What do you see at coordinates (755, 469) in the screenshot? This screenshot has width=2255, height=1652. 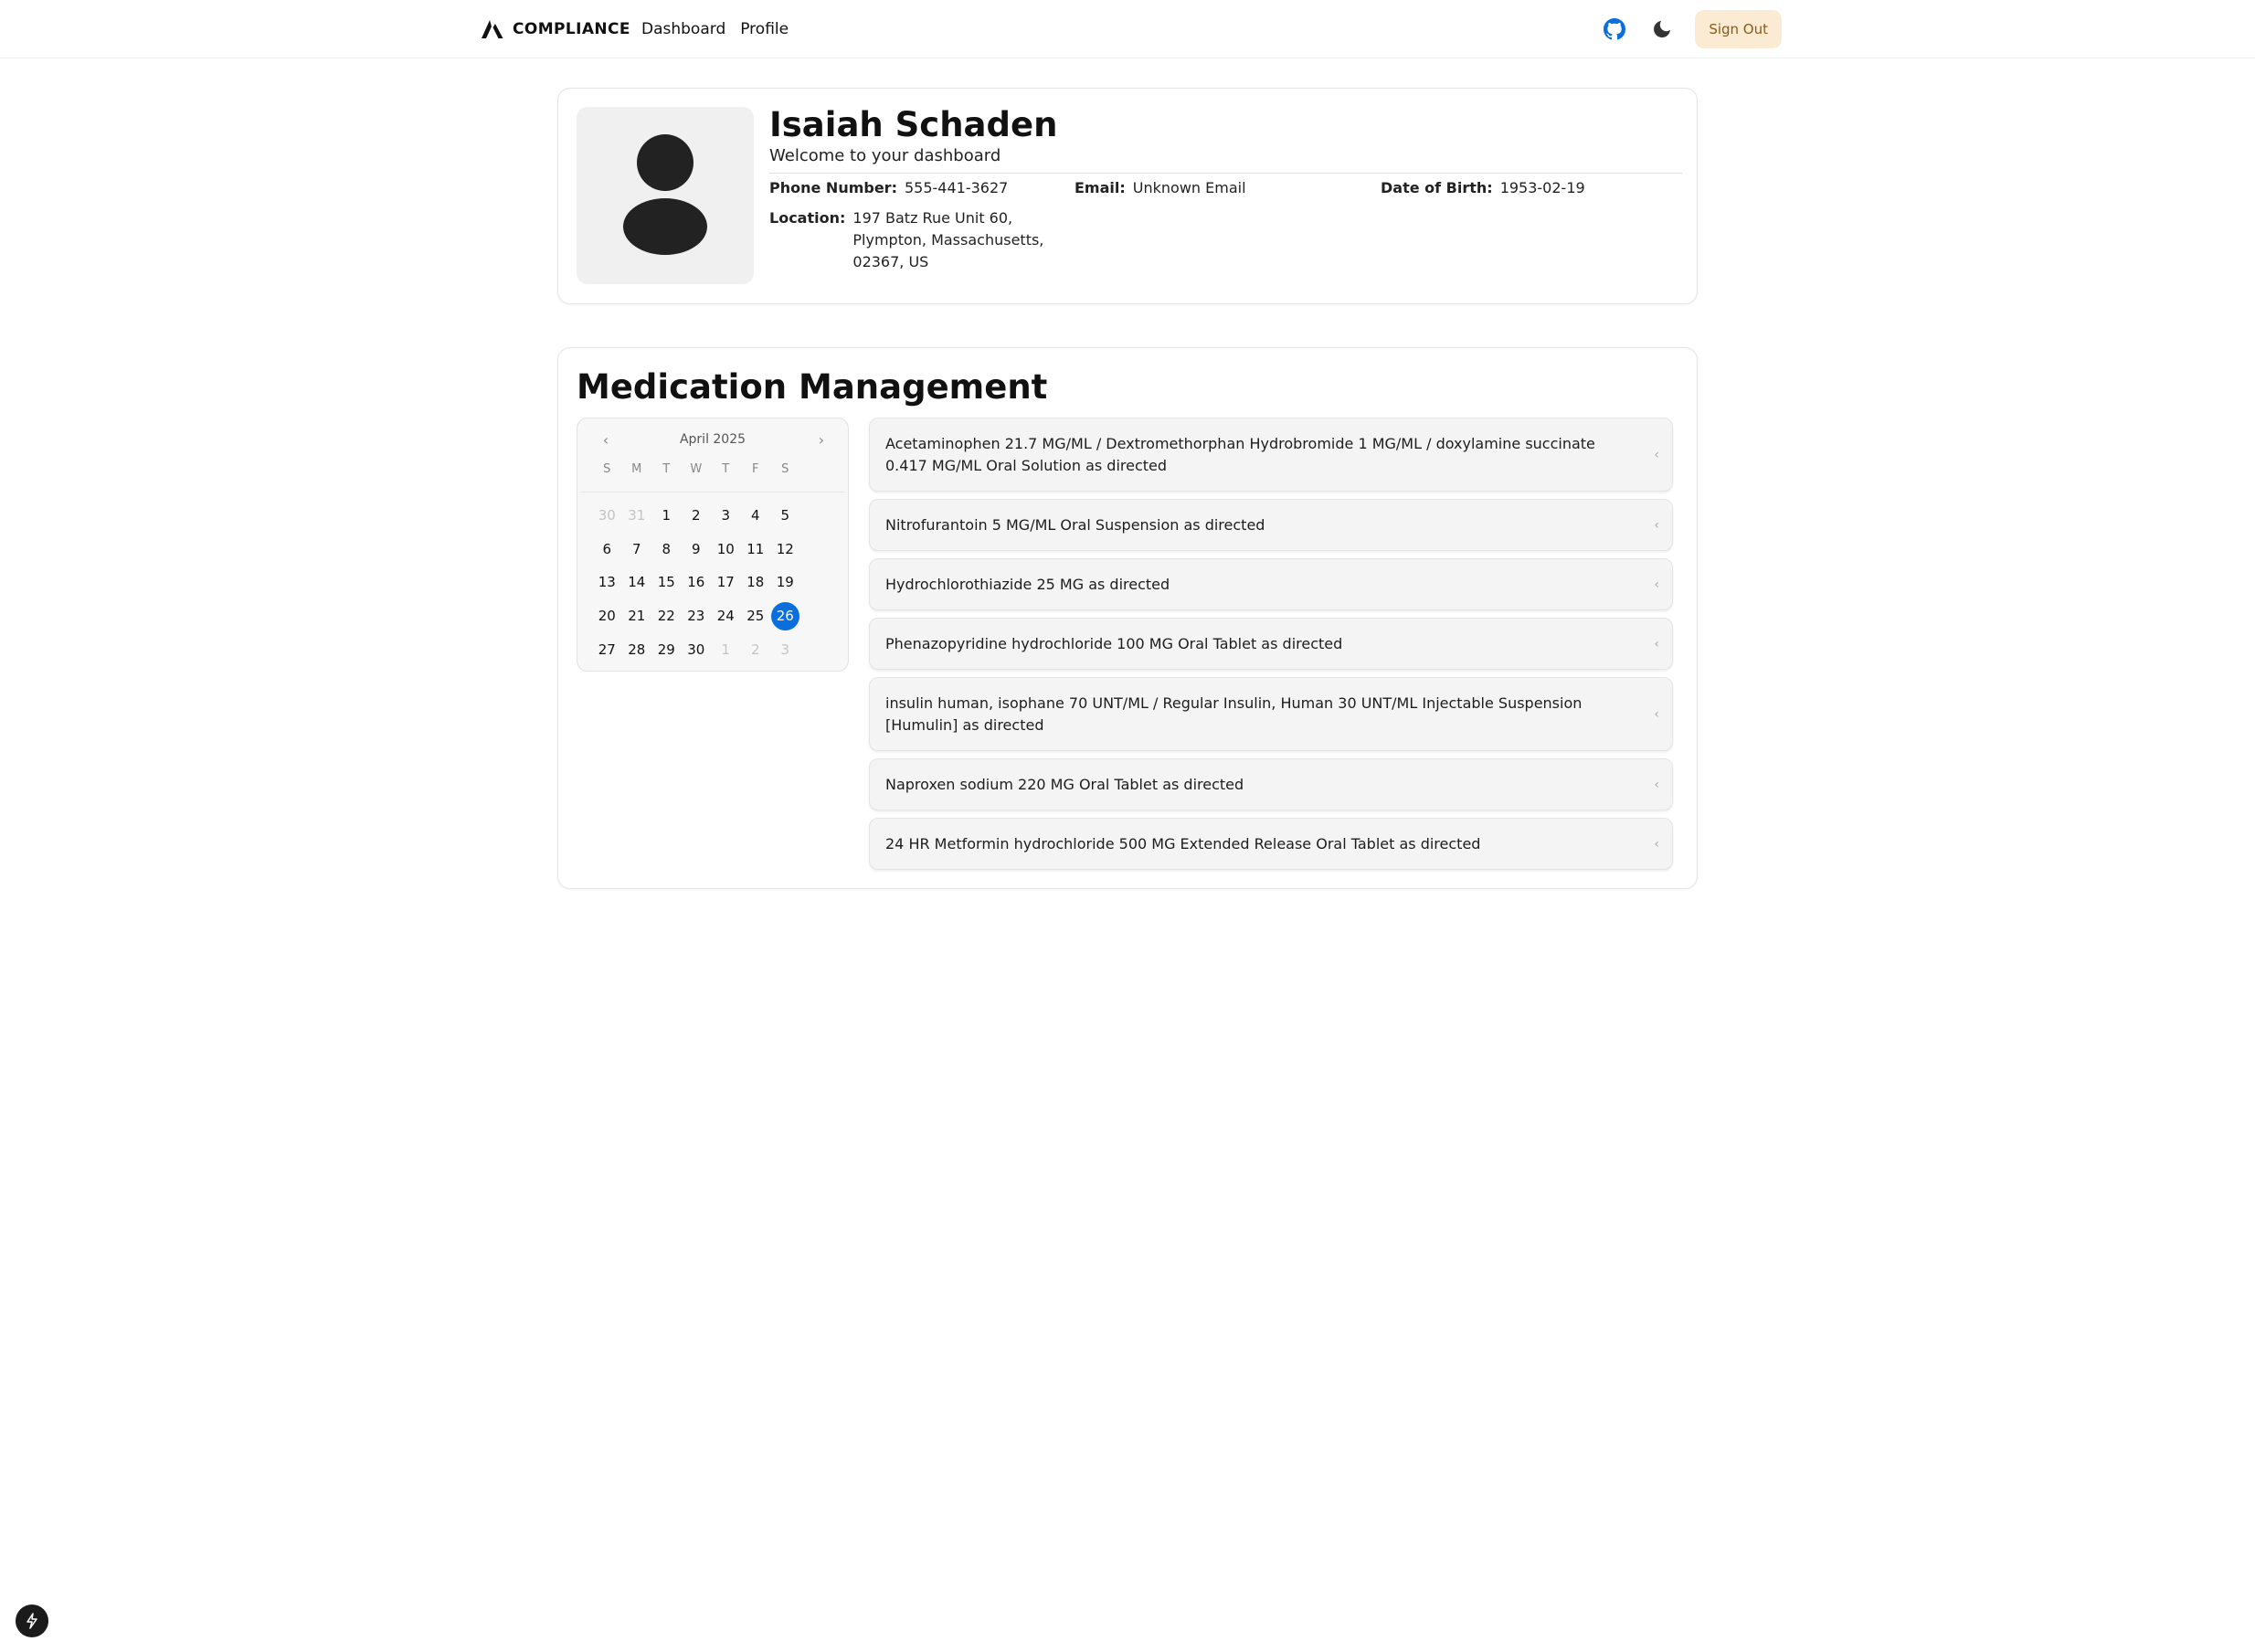 I see `weekday-label: F` at bounding box center [755, 469].